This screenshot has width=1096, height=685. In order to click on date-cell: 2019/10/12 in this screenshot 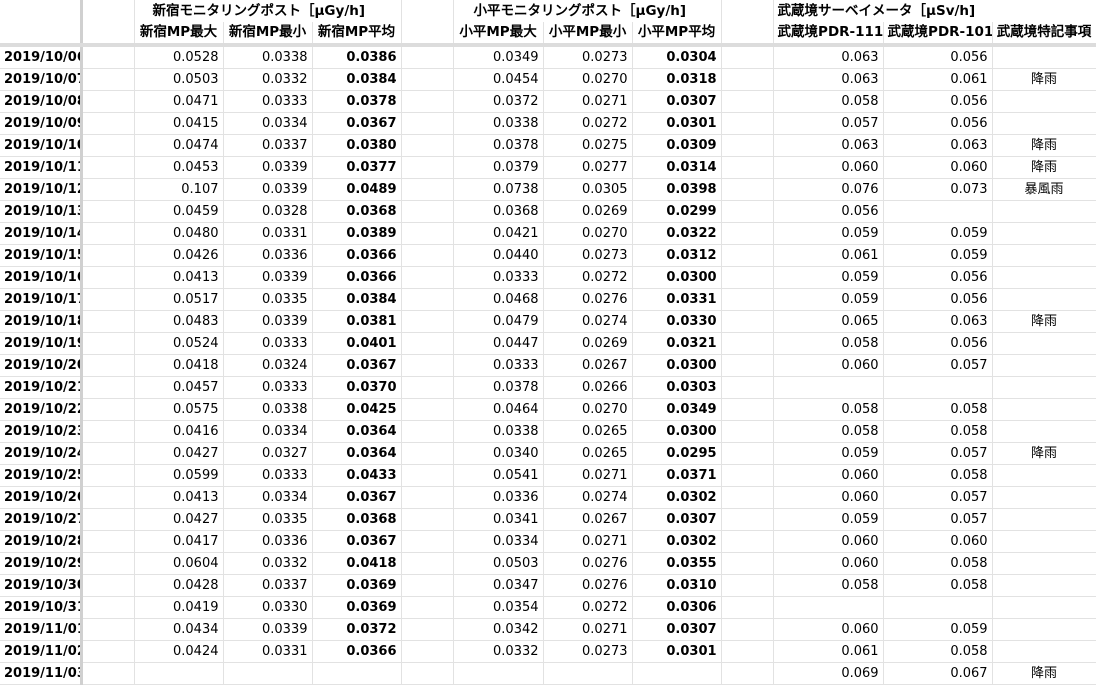, I will do `click(41, 189)`.